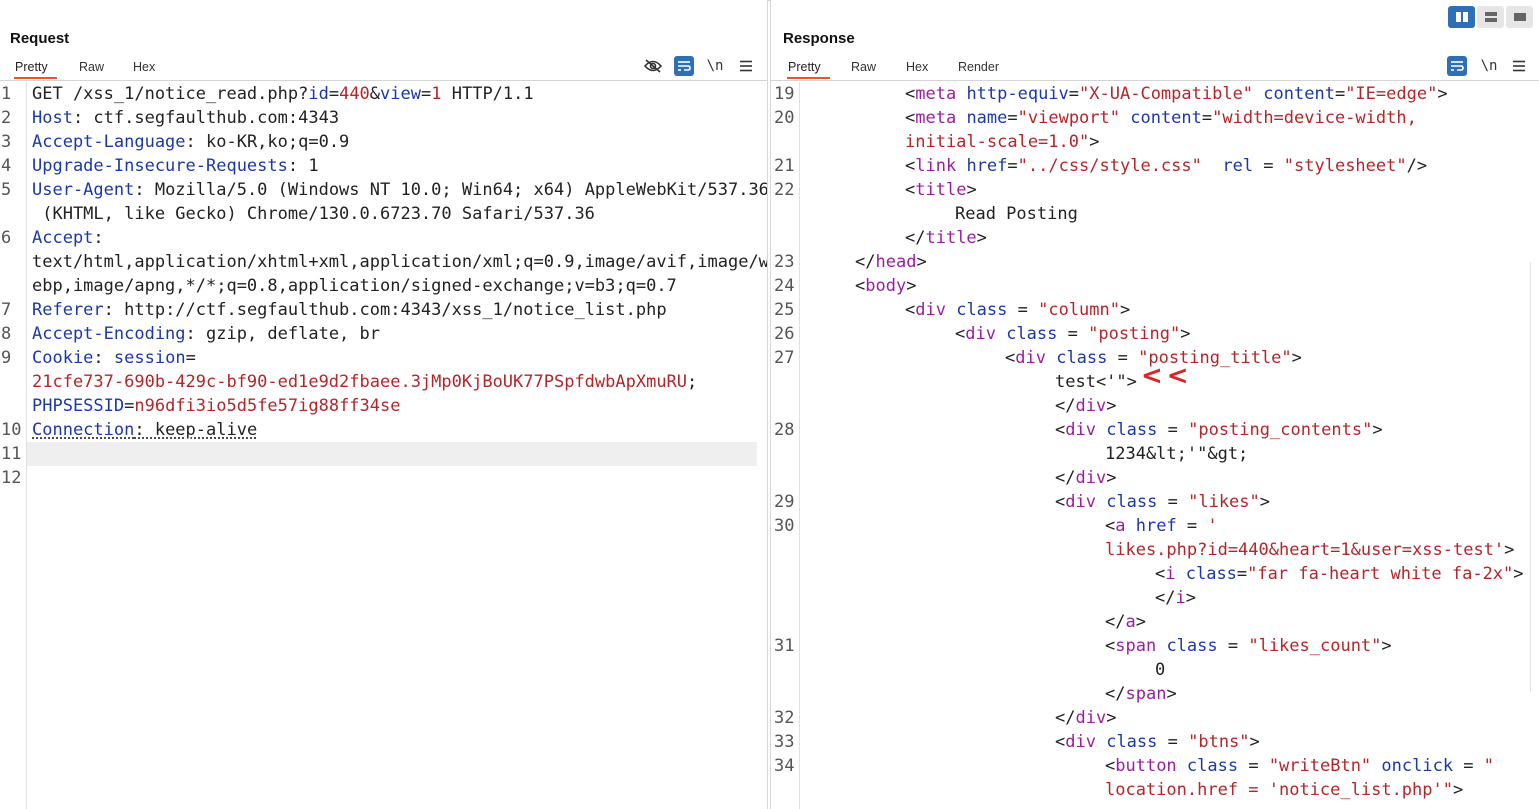  What do you see at coordinates (784, 358) in the screenshot?
I see `line-number: 27` at bounding box center [784, 358].